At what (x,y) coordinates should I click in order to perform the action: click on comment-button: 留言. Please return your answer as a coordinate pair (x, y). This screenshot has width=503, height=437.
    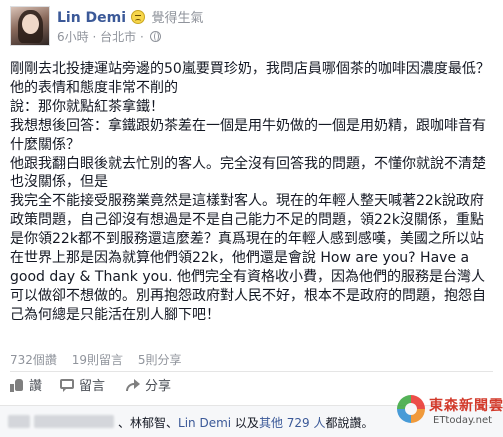
    Looking at the image, I should click on (82, 387).